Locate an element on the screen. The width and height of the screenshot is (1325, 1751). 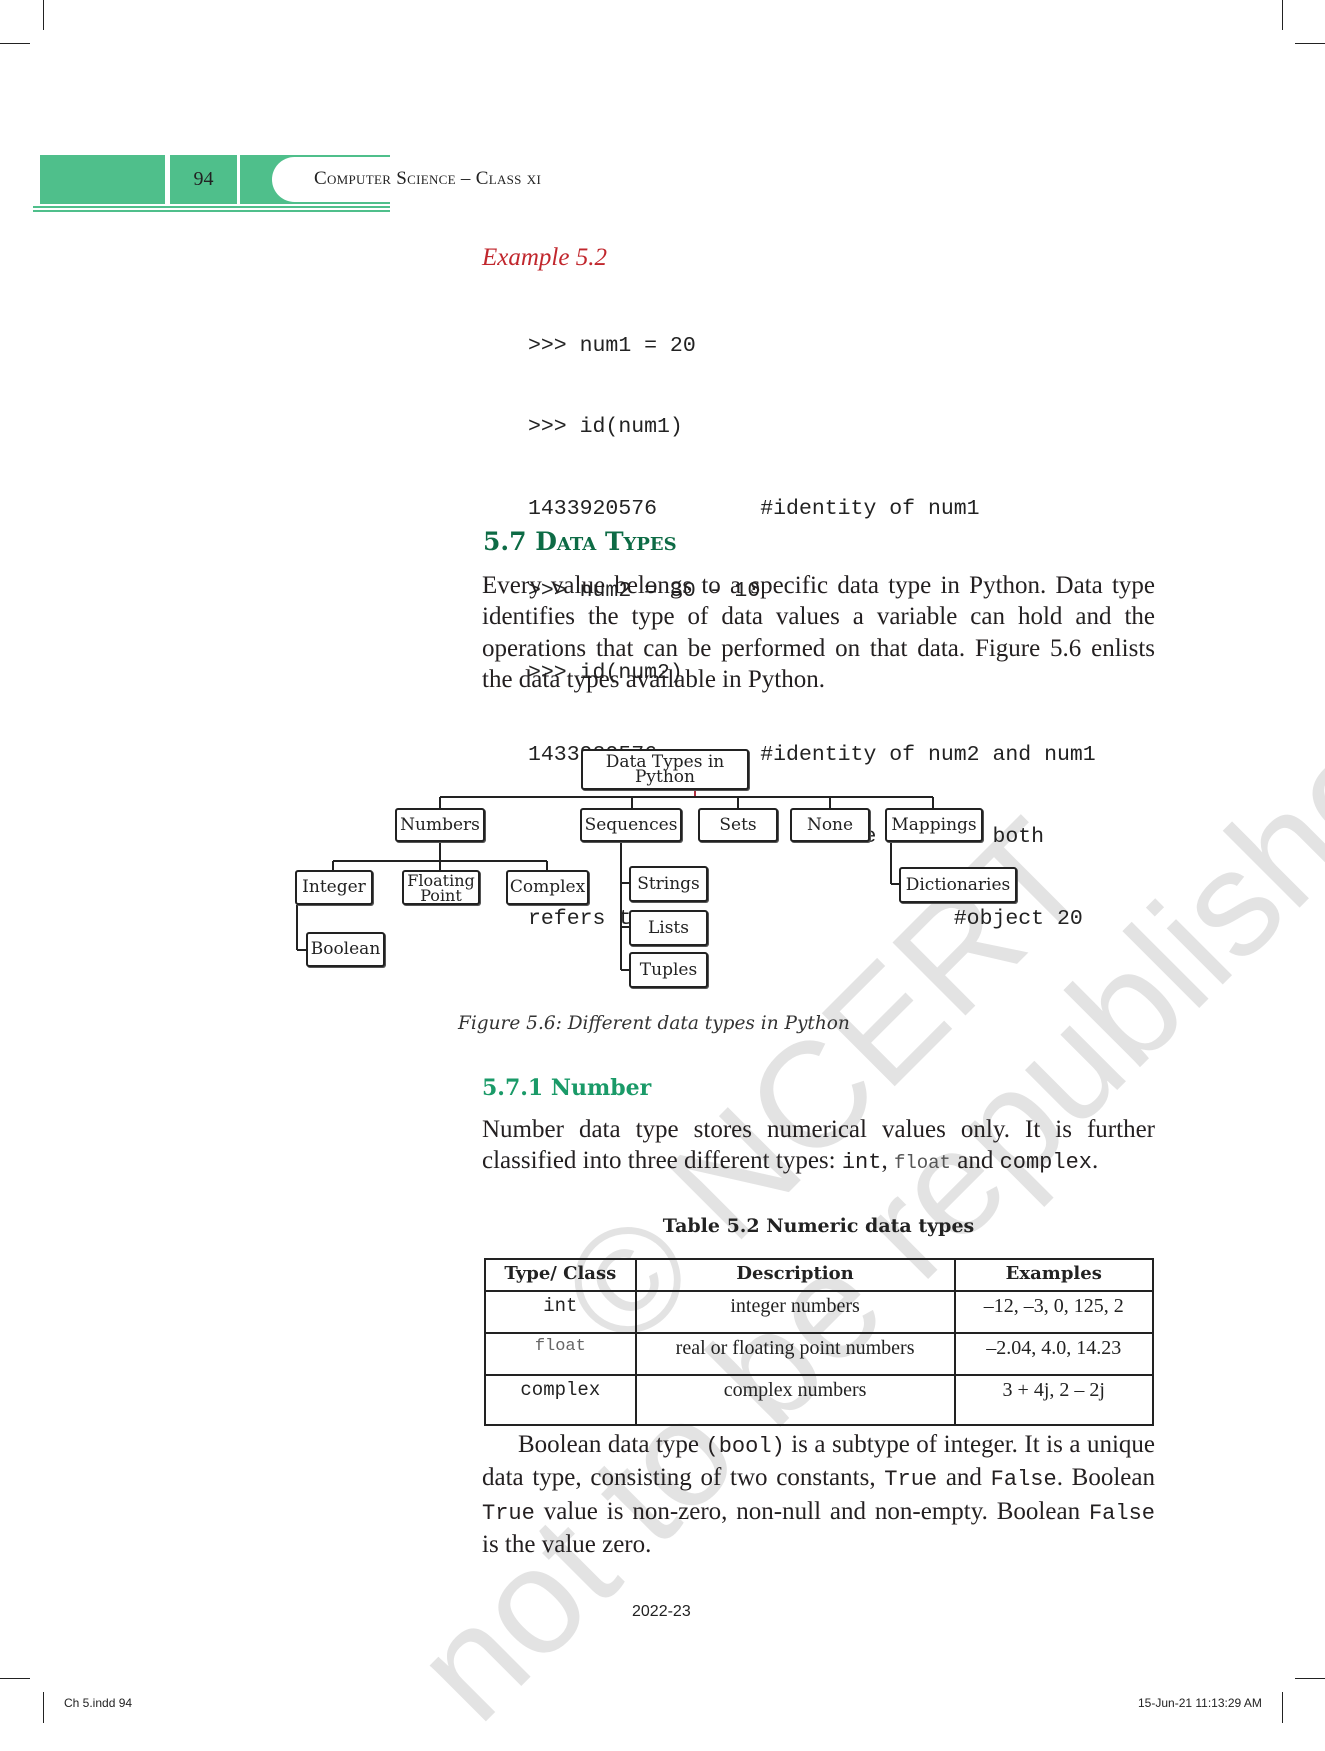
node-dictionaries: Dictionaries is located at coordinates (958, 885).